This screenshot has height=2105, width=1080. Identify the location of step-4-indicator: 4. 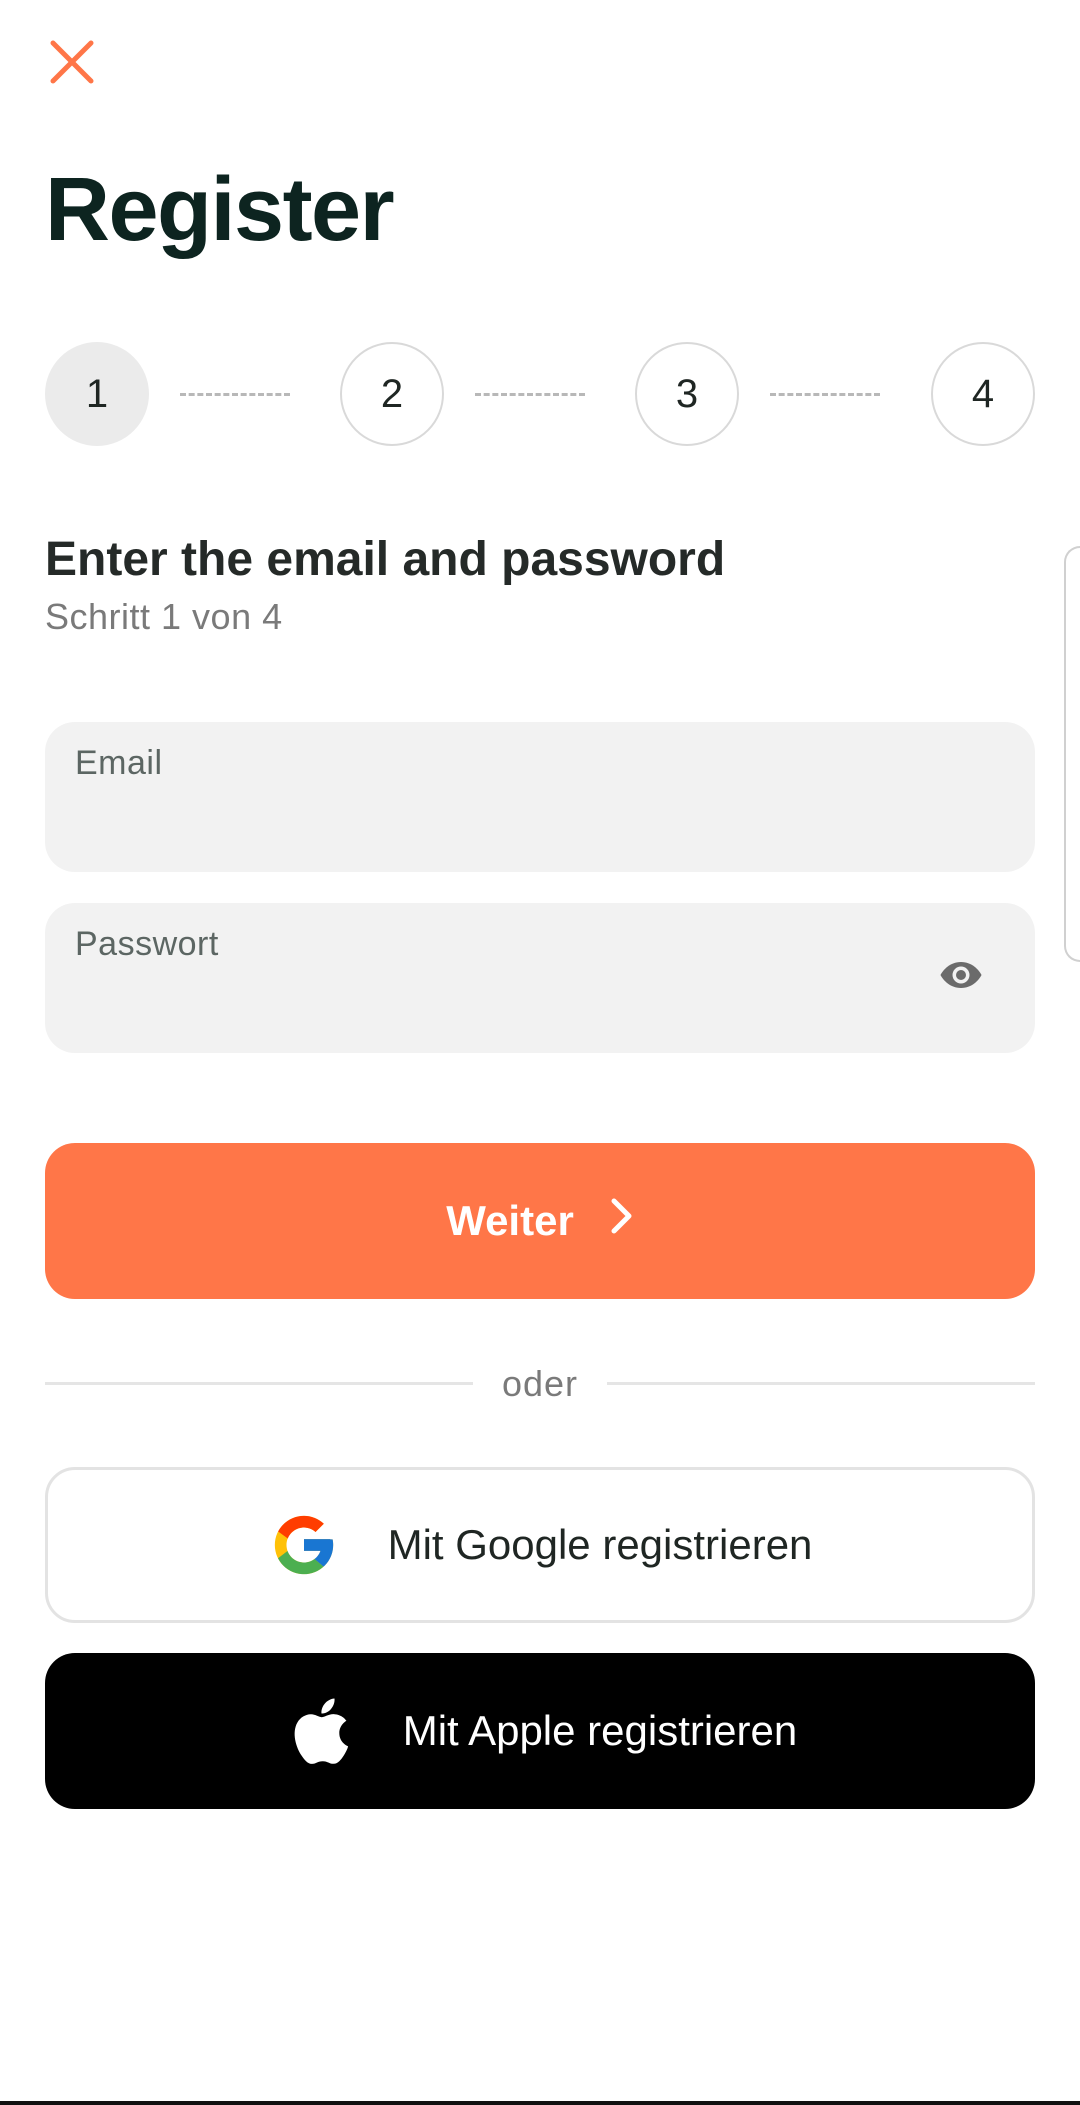
(983, 394).